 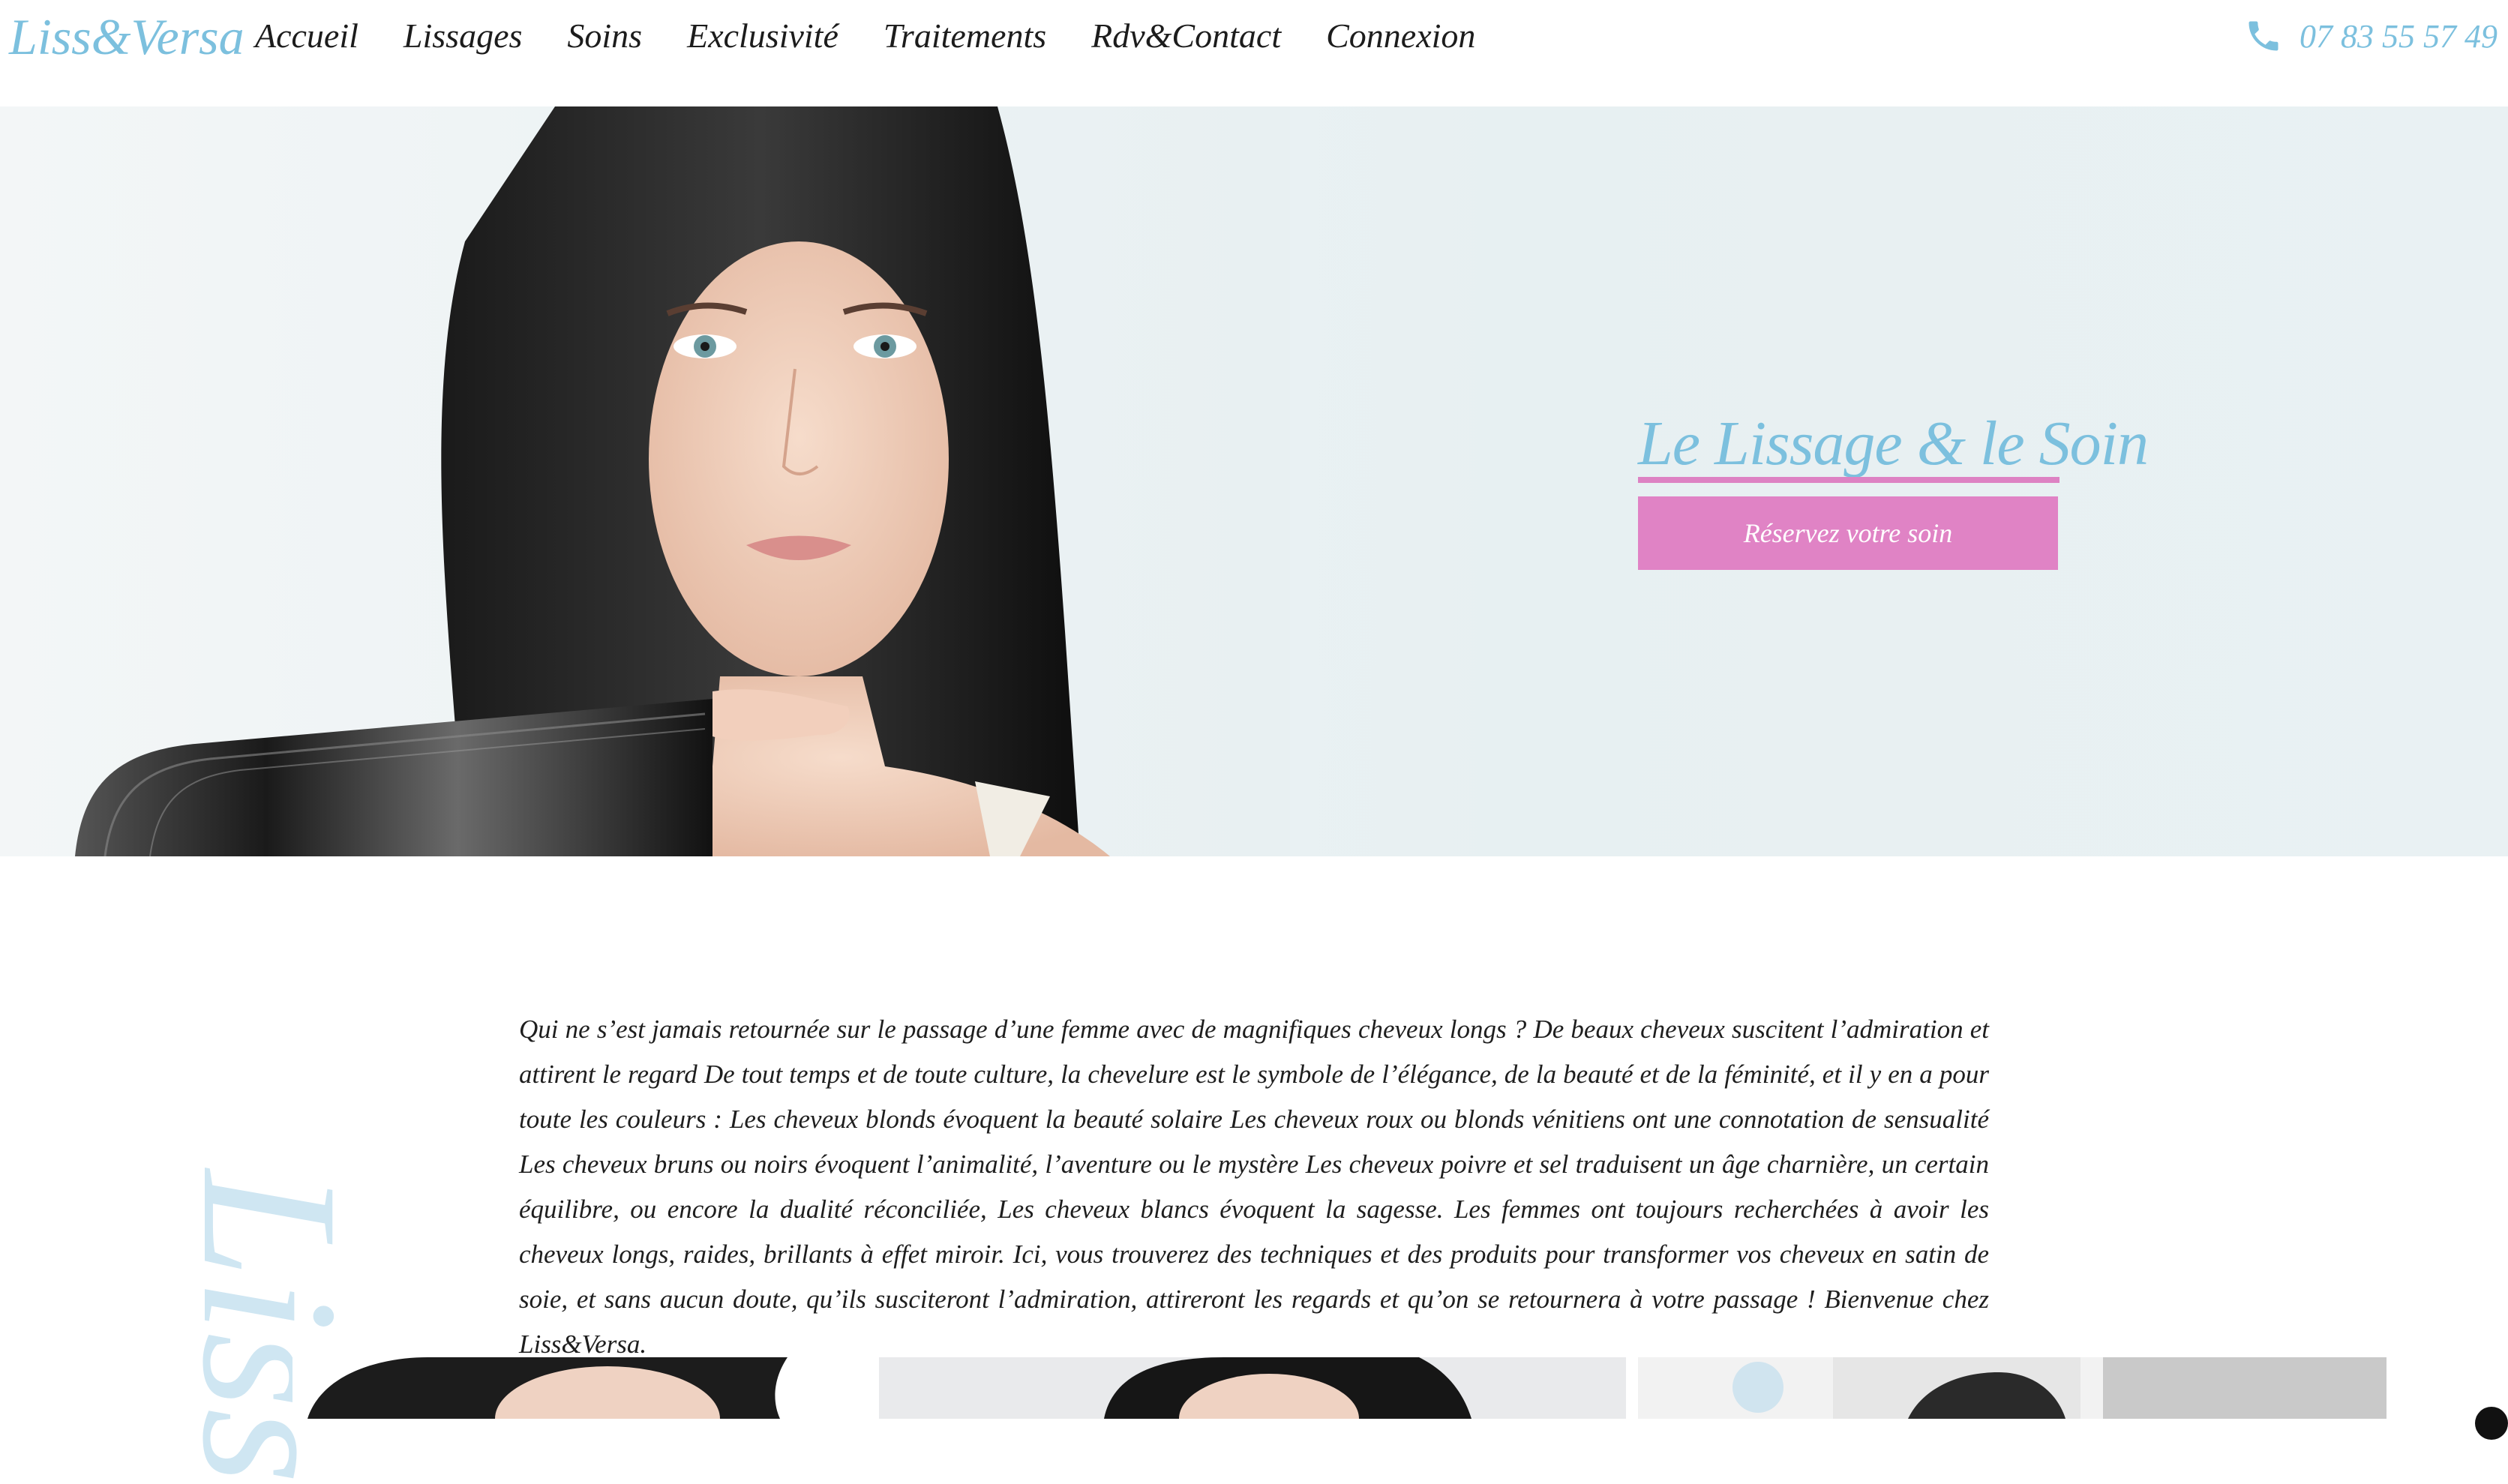 What do you see at coordinates (2263, 36) in the screenshot?
I see `phone-icon` at bounding box center [2263, 36].